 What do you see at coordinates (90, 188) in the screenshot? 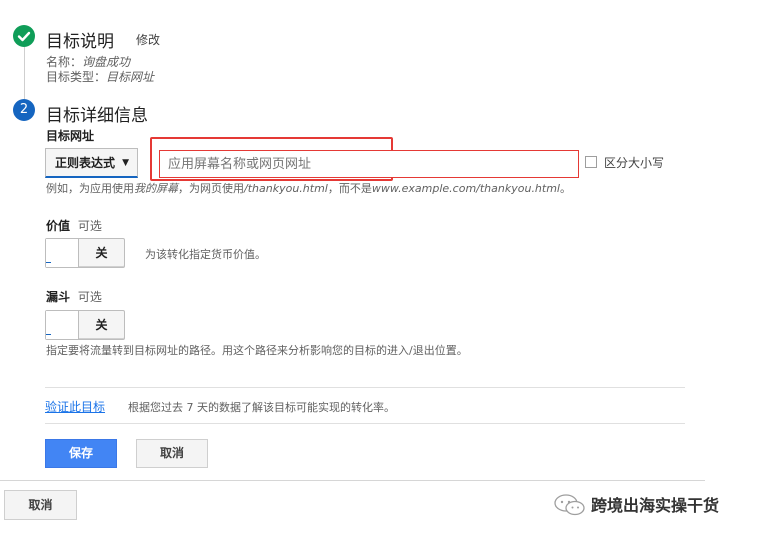
I see `hint-prefix: 例如，为应用使用` at bounding box center [90, 188].